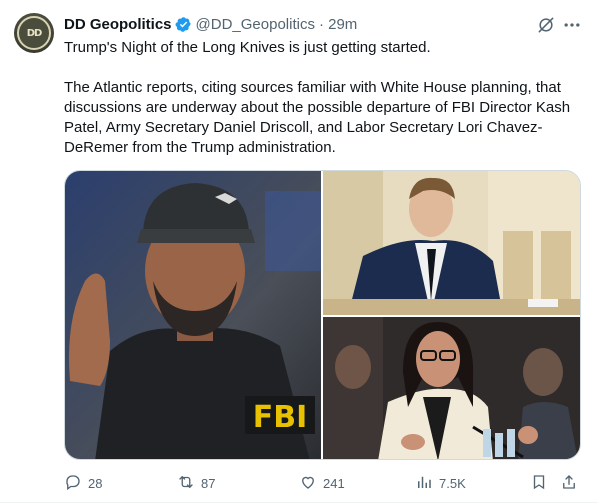 This screenshot has width=598, height=503. I want to click on views-icon, so click(427, 483).